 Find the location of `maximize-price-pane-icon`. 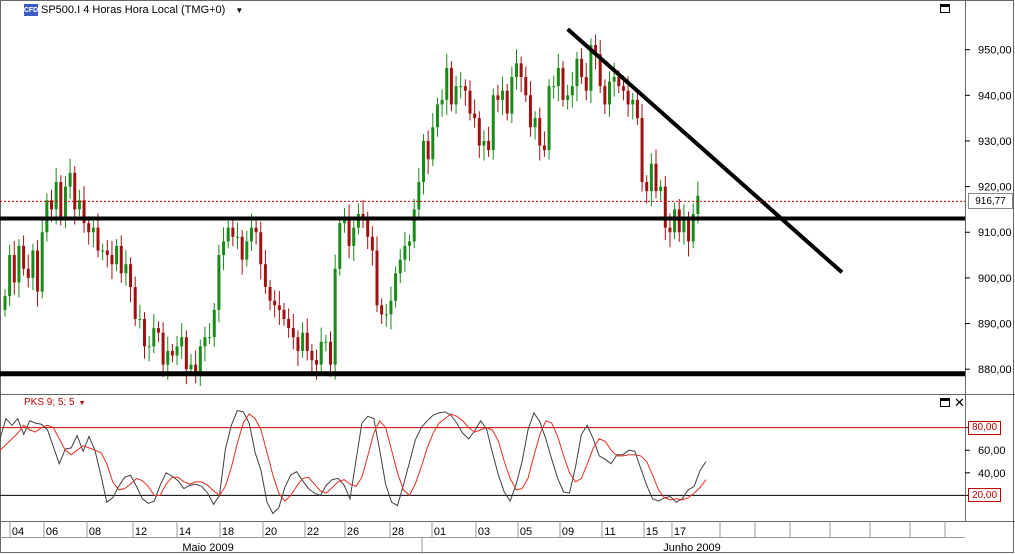

maximize-price-pane-icon is located at coordinates (945, 8).